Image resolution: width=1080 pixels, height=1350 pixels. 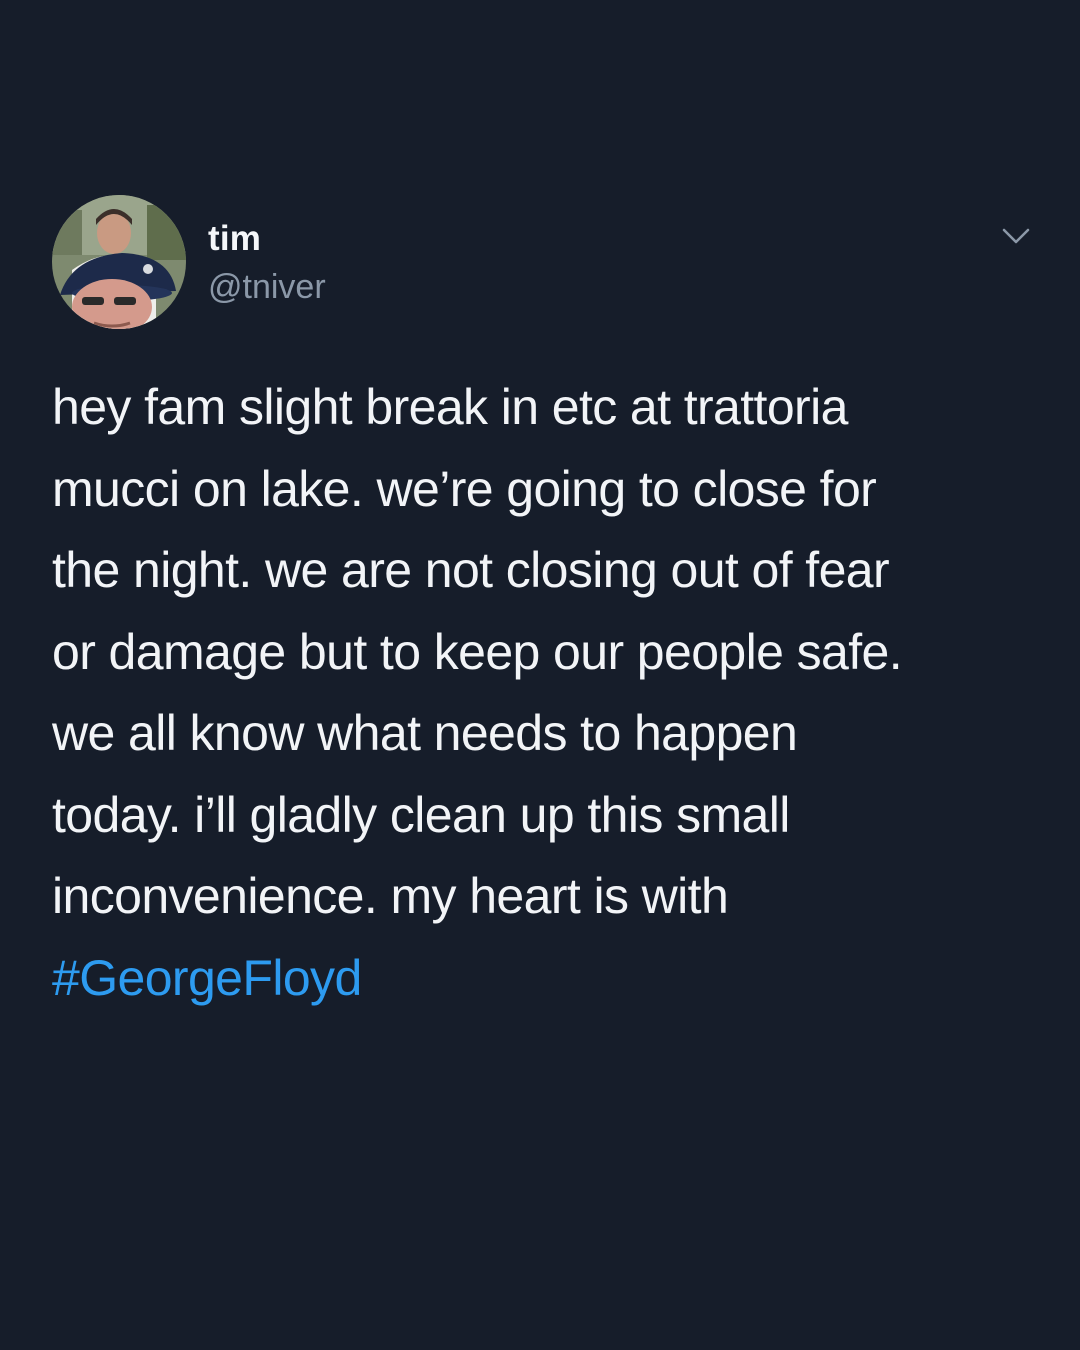 I want to click on user-handle: @tniver, so click(x=267, y=287).